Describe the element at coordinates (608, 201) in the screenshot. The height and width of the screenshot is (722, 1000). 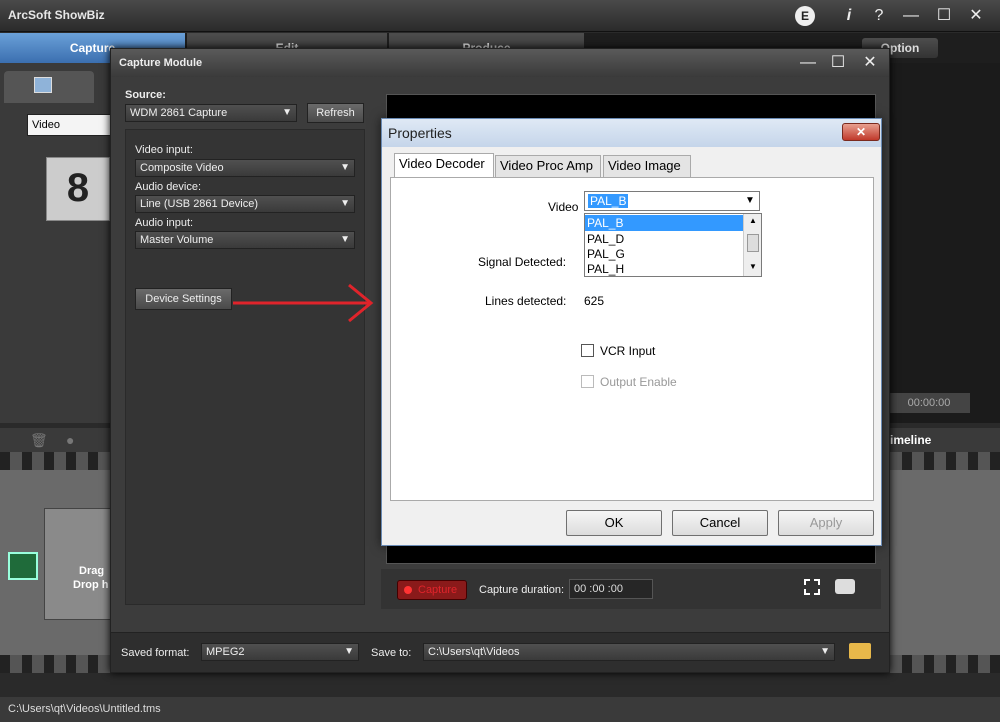
I see `video-standard-value: PAL_B` at that location.